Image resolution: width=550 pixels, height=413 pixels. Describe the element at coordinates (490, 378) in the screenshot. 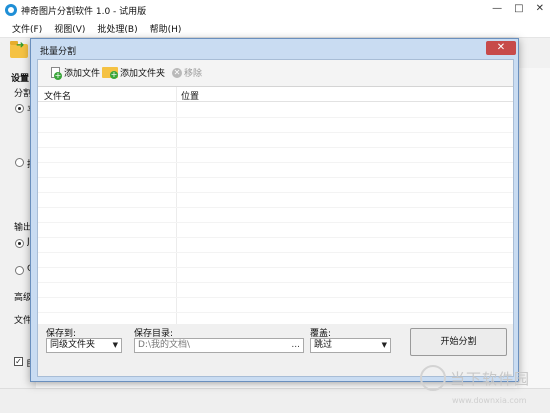

I see `watermark-text: 当下软件园` at that location.